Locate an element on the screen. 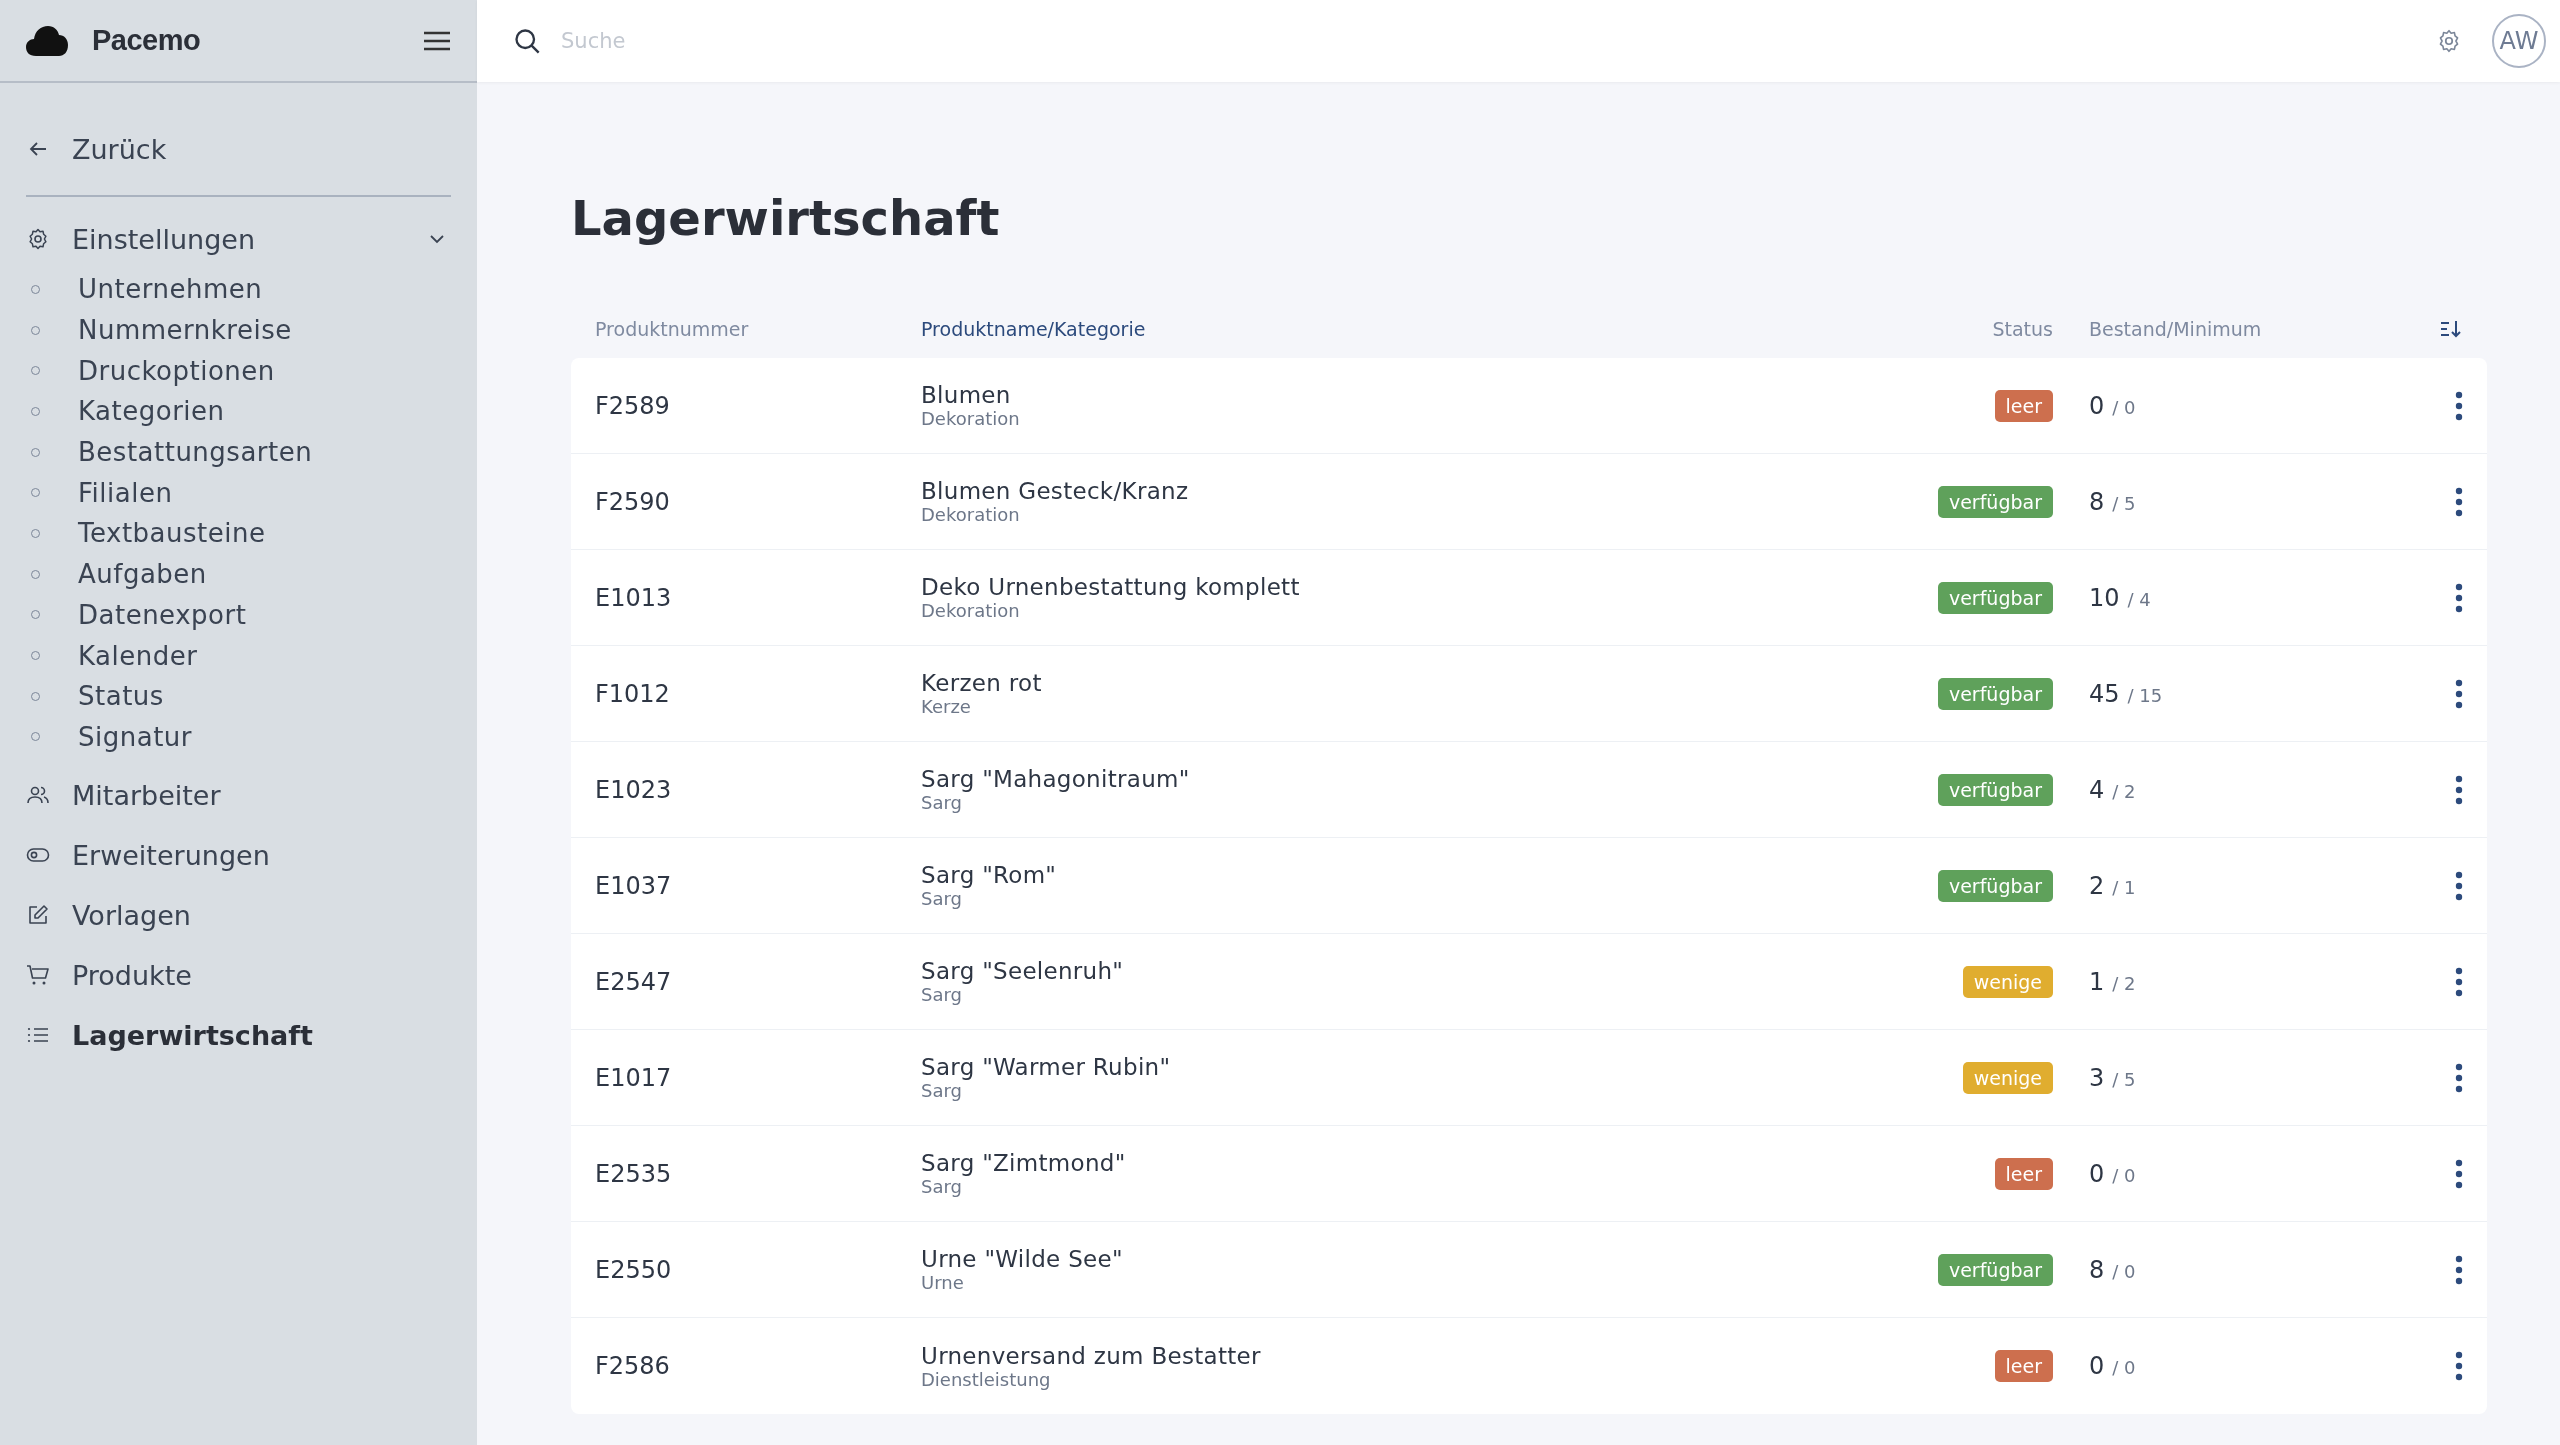  nav-item: Vorlagen is located at coordinates (238, 915).